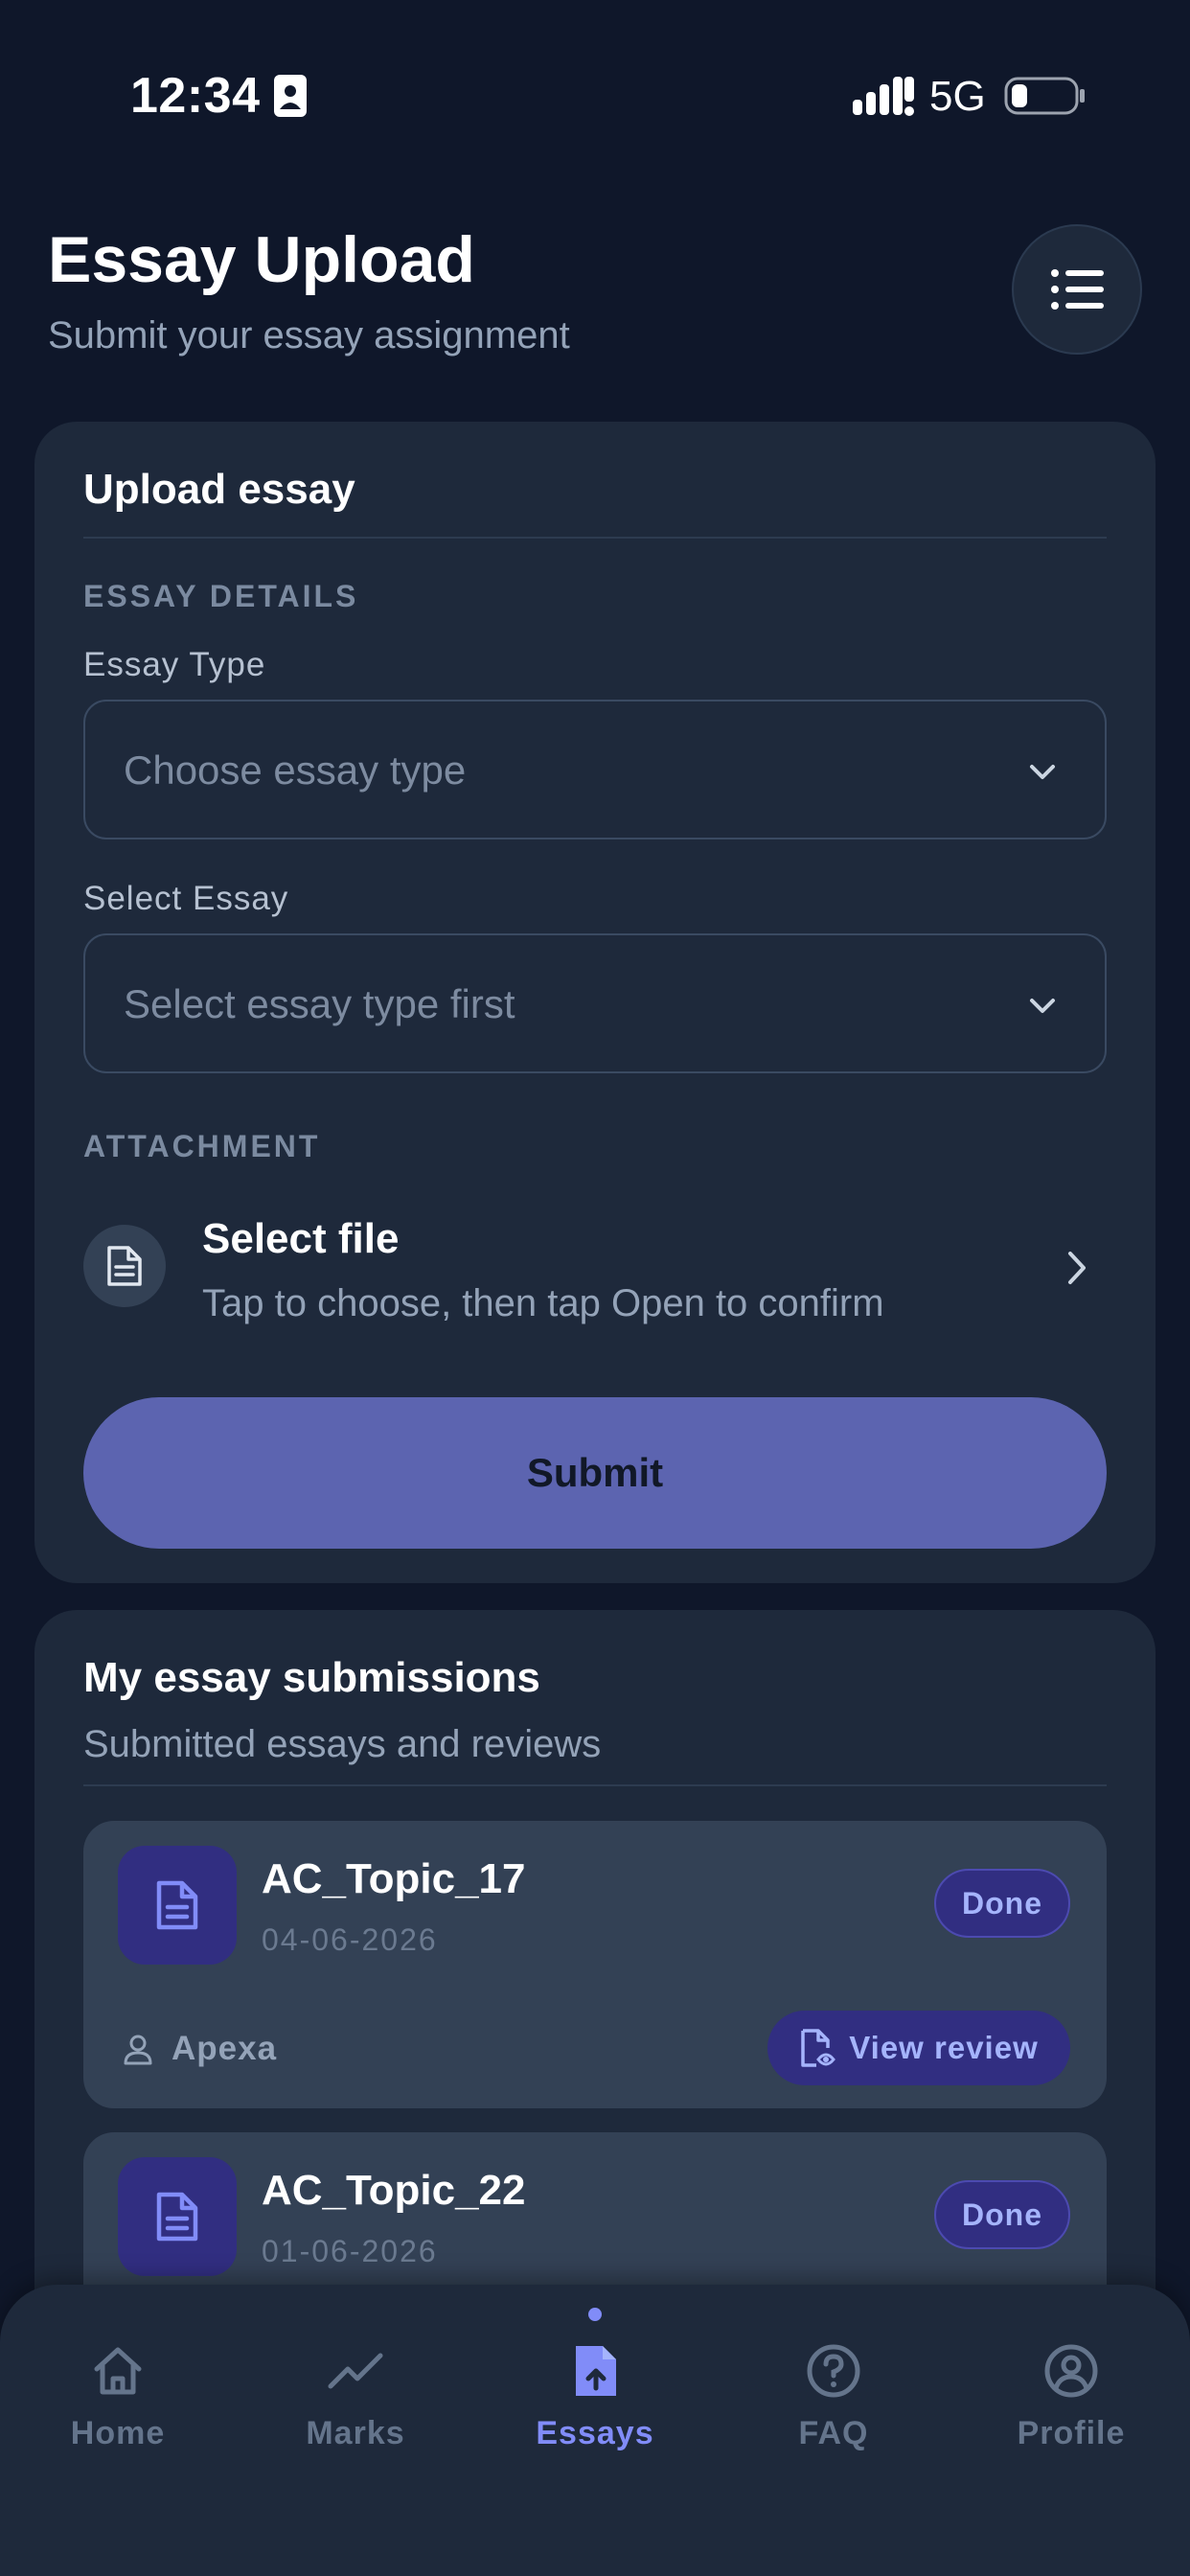  What do you see at coordinates (394, 2190) in the screenshot?
I see `submission-name: AC_Topic_22` at bounding box center [394, 2190].